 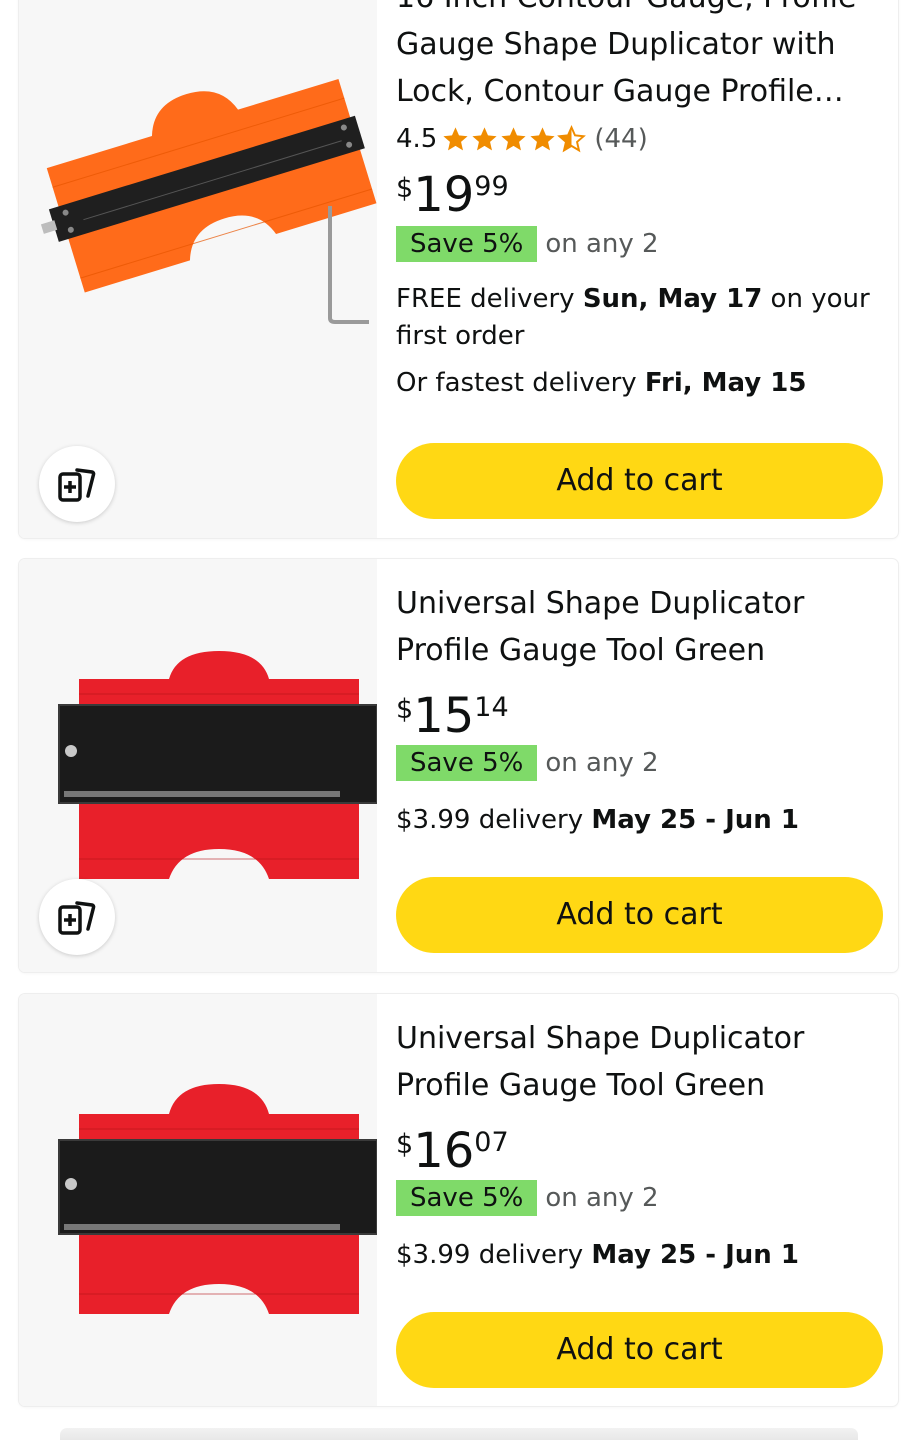 I want to click on delivery-date: Fri, May 15, so click(x=725, y=383).